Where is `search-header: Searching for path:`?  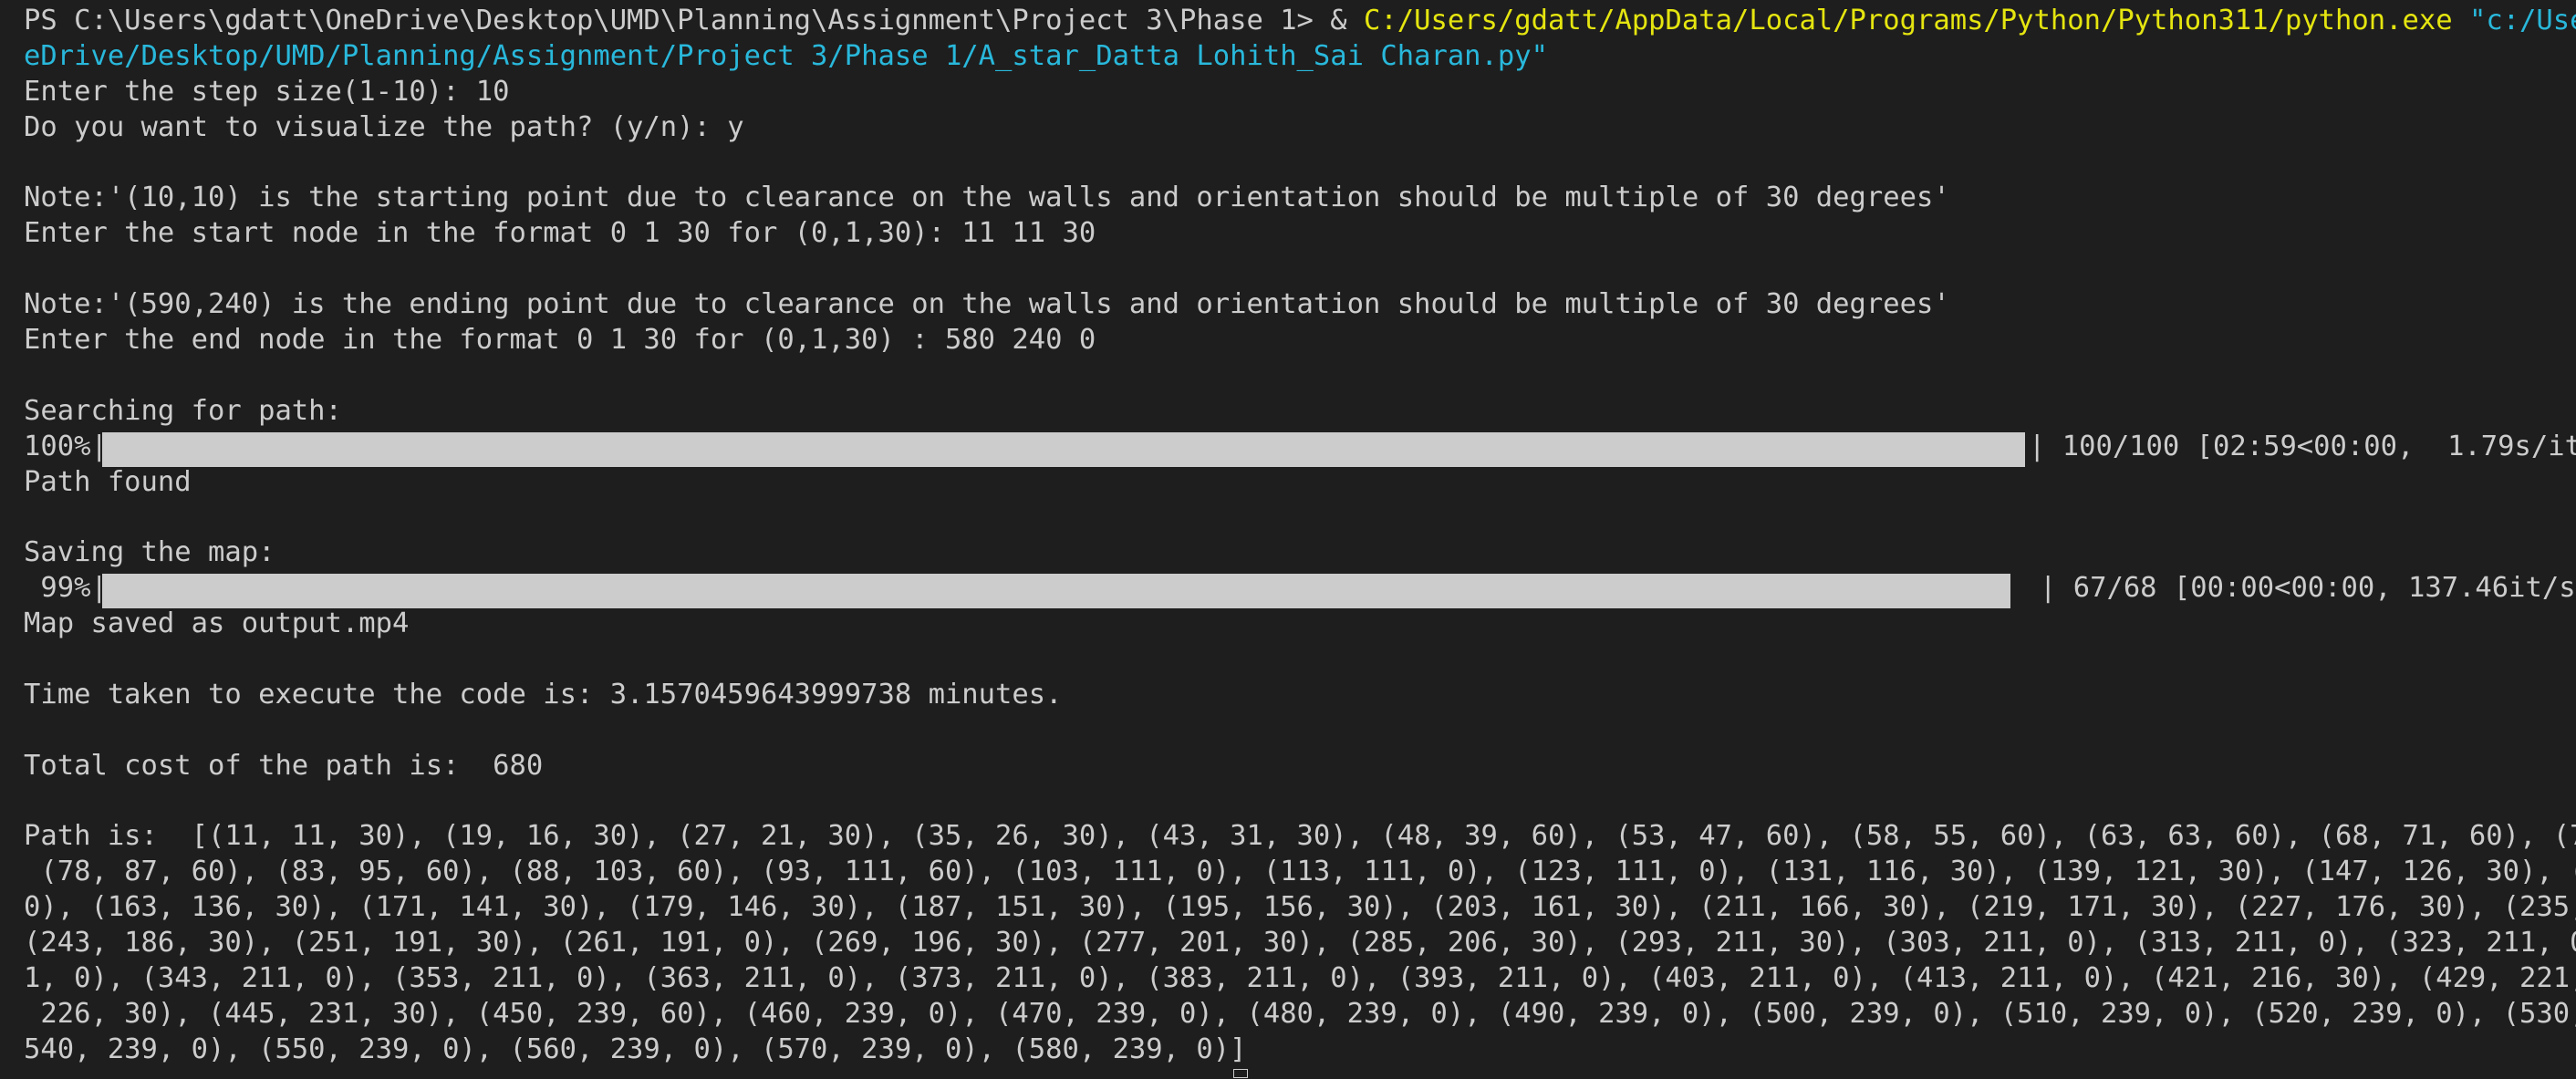
search-header: Searching for path: is located at coordinates (183, 410).